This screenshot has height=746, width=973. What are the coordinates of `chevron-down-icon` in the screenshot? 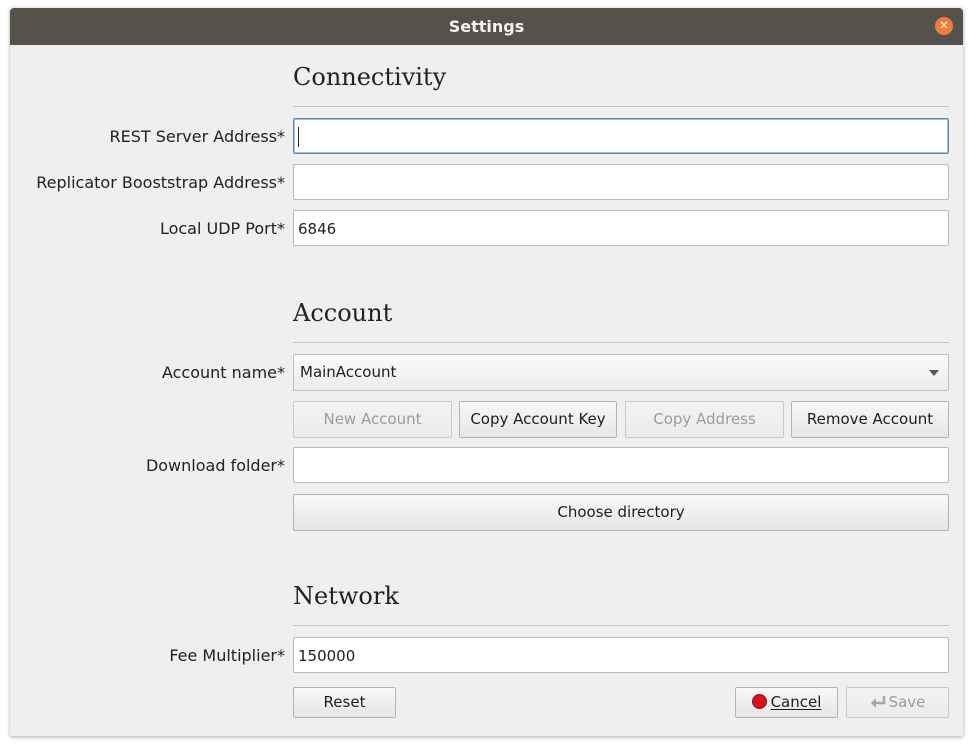 It's located at (934, 373).